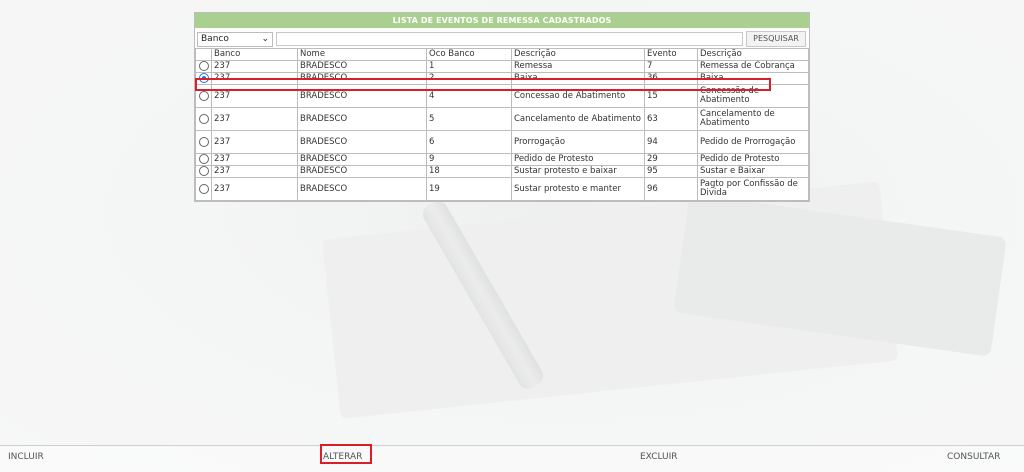 This screenshot has width=1024, height=472. Describe the element at coordinates (483, 295) in the screenshot. I see `background-pen` at that location.